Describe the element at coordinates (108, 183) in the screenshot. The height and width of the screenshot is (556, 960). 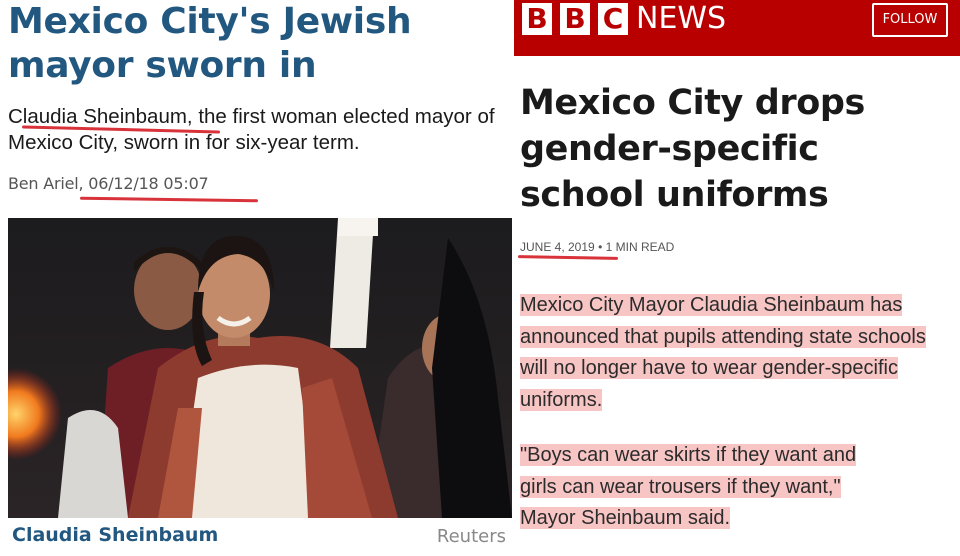
I see `article-byline: Ben Ariel, 06/12/18 05:07` at that location.